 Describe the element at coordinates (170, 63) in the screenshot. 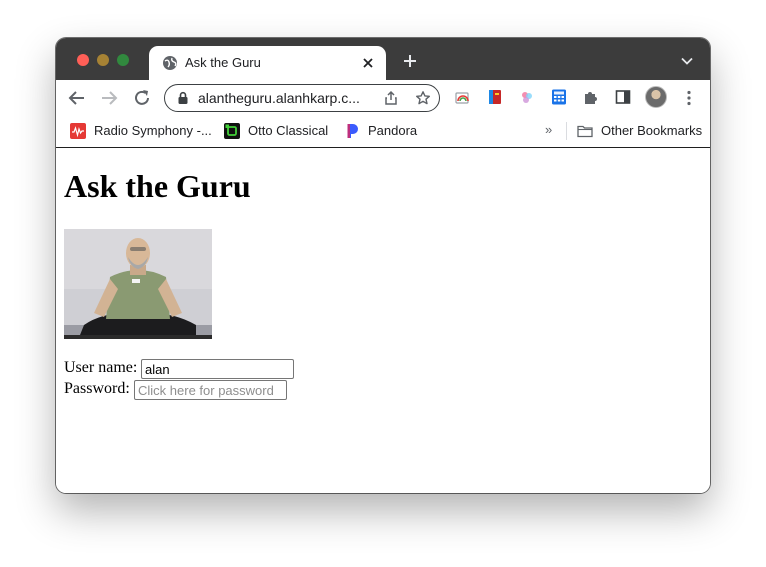

I see `globe-icon` at that location.